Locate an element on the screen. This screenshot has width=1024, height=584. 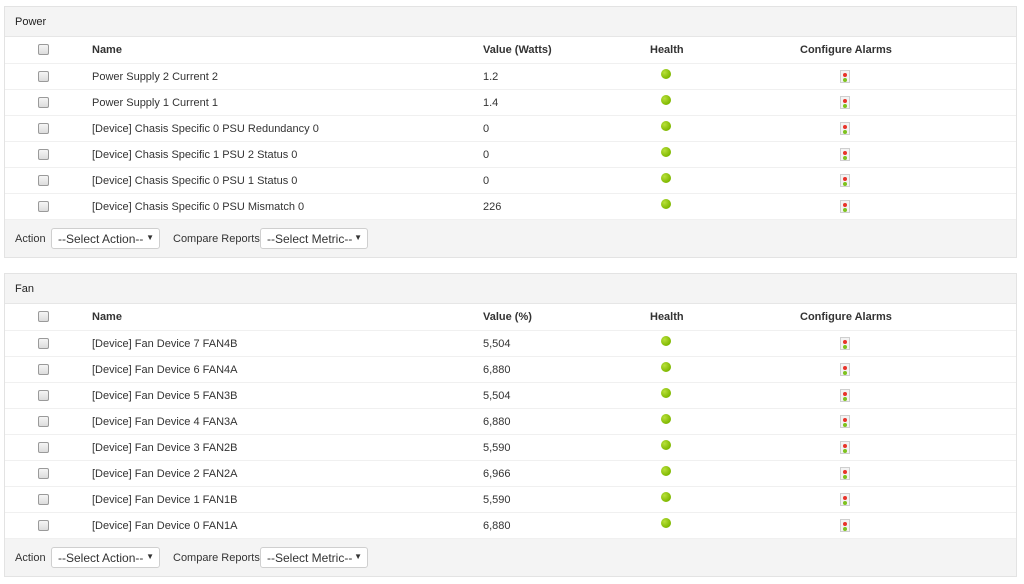
table-row: [Device] Fan Device 7 FAN4B 5,504 is located at coordinates (510, 344).